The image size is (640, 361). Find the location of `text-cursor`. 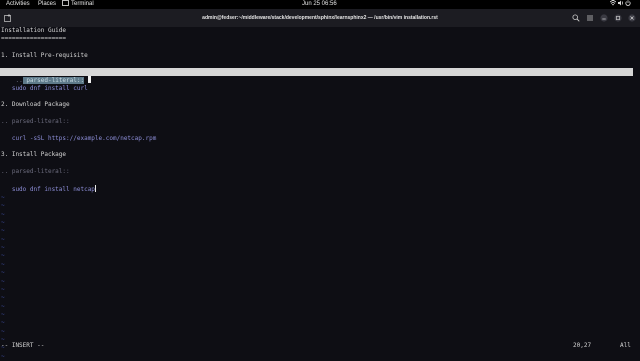

text-cursor is located at coordinates (95, 188).